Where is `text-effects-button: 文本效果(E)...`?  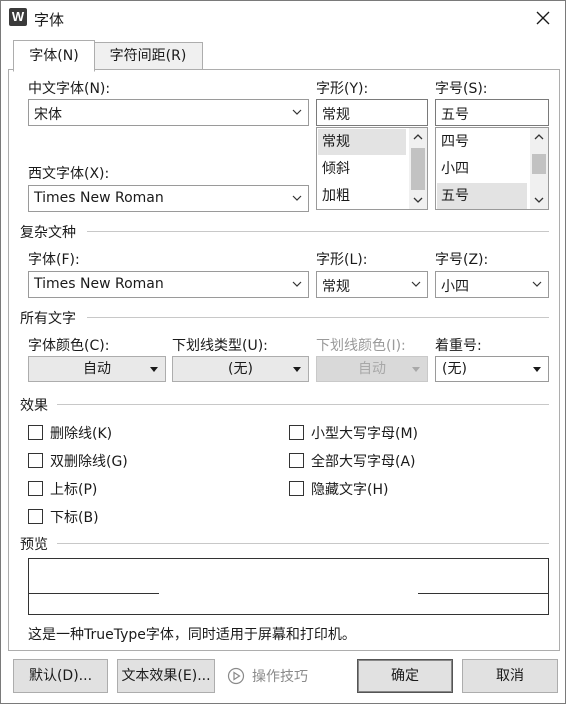
text-effects-button: 文本效果(E)... is located at coordinates (166, 676).